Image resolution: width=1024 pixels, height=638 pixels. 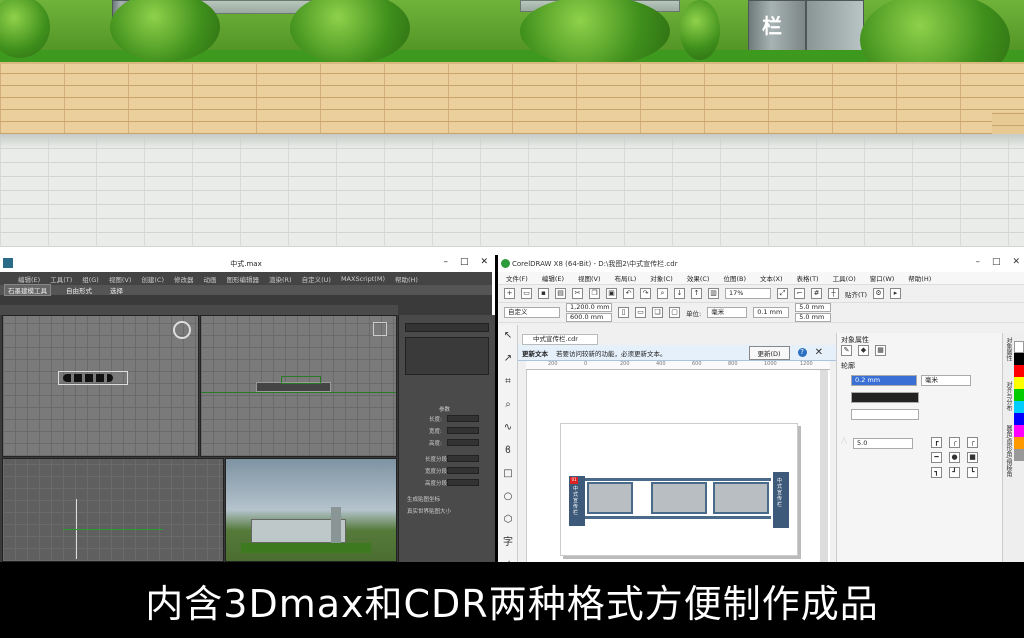 I want to click on menu-item: 布局(L), so click(x=626, y=278).